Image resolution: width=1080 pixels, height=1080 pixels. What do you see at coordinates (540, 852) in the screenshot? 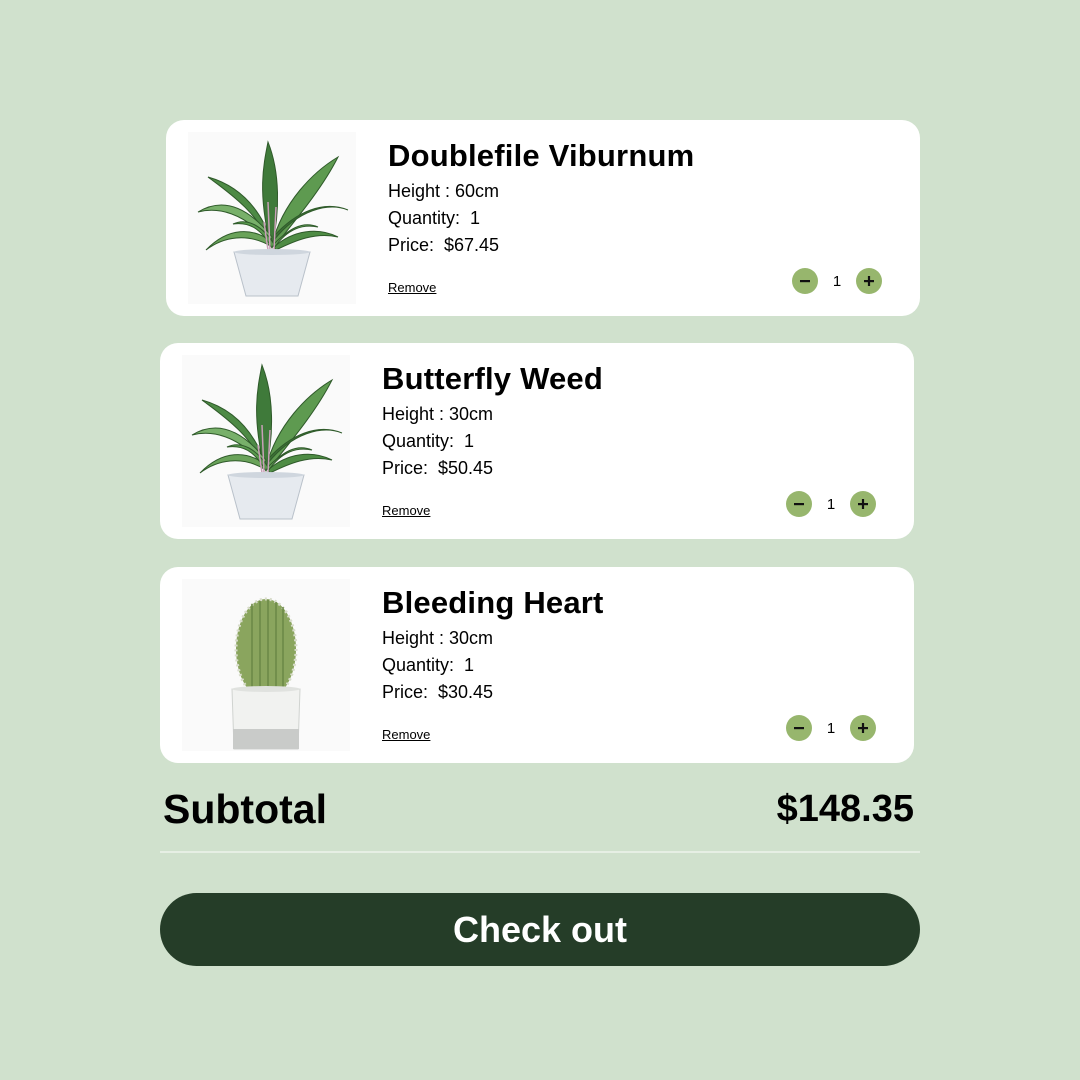
I see `divider` at bounding box center [540, 852].